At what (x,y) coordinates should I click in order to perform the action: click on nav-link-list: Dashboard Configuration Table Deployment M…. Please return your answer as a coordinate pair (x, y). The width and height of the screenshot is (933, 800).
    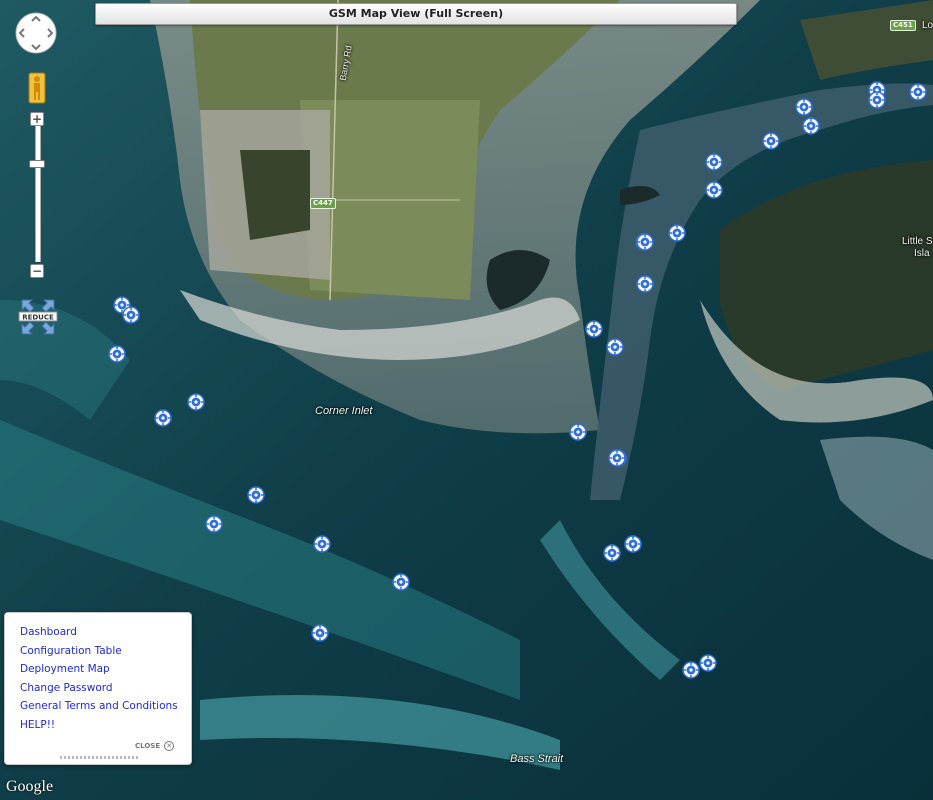
    Looking at the image, I should click on (98, 673).